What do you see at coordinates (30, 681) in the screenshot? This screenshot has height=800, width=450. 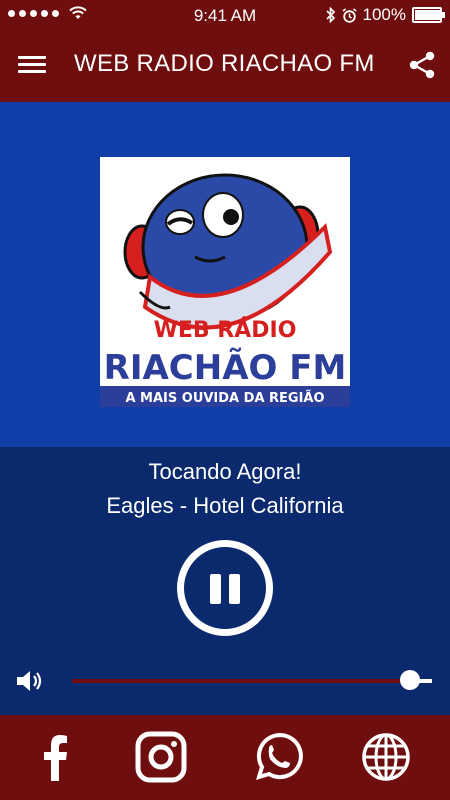 I see `speaker-icon` at bounding box center [30, 681].